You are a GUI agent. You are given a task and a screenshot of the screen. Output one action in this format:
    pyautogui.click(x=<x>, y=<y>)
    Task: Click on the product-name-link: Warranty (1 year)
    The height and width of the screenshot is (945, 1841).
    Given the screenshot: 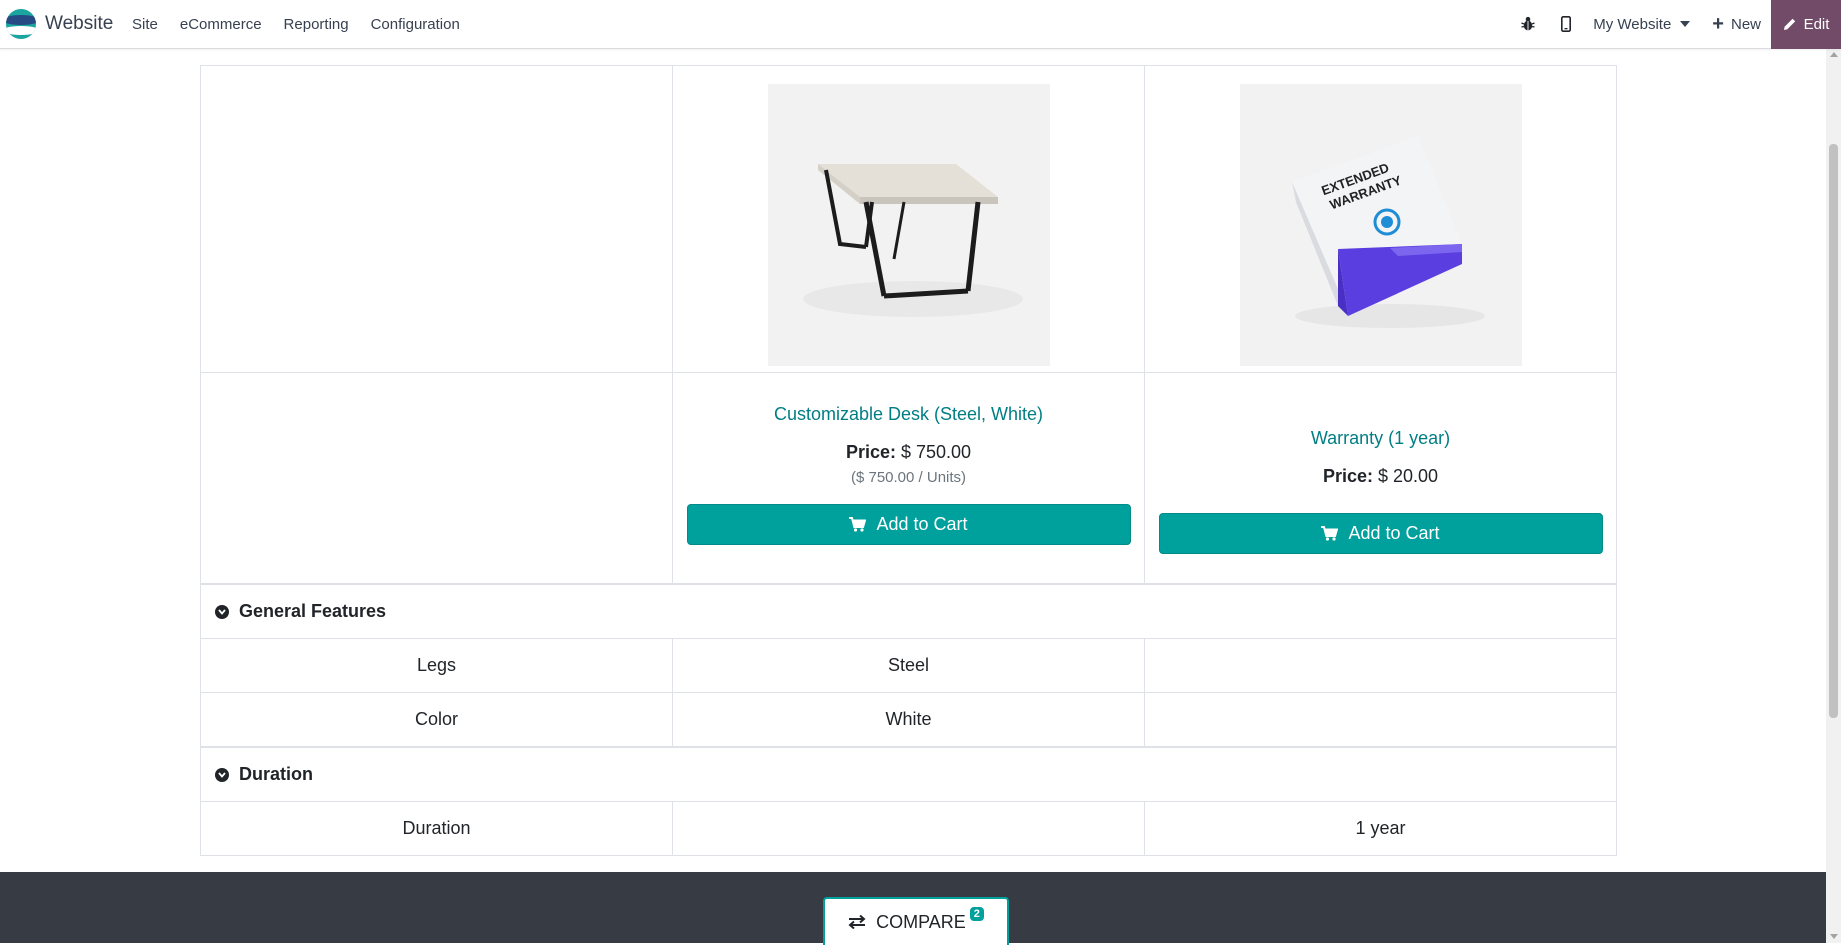 What is the action you would take?
    pyautogui.click(x=1380, y=438)
    